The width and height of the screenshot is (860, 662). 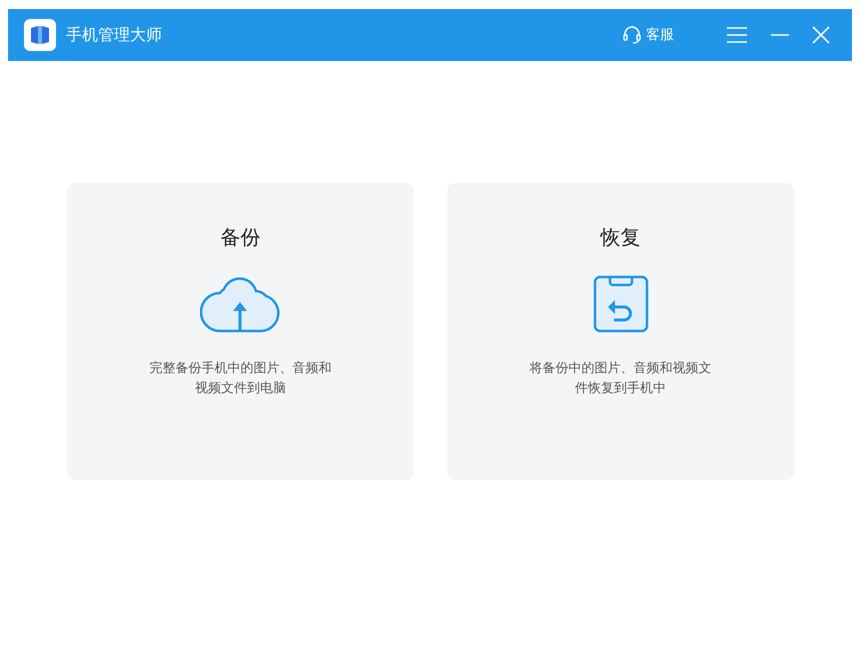 I want to click on clipboard-undo-icon, so click(x=620, y=304).